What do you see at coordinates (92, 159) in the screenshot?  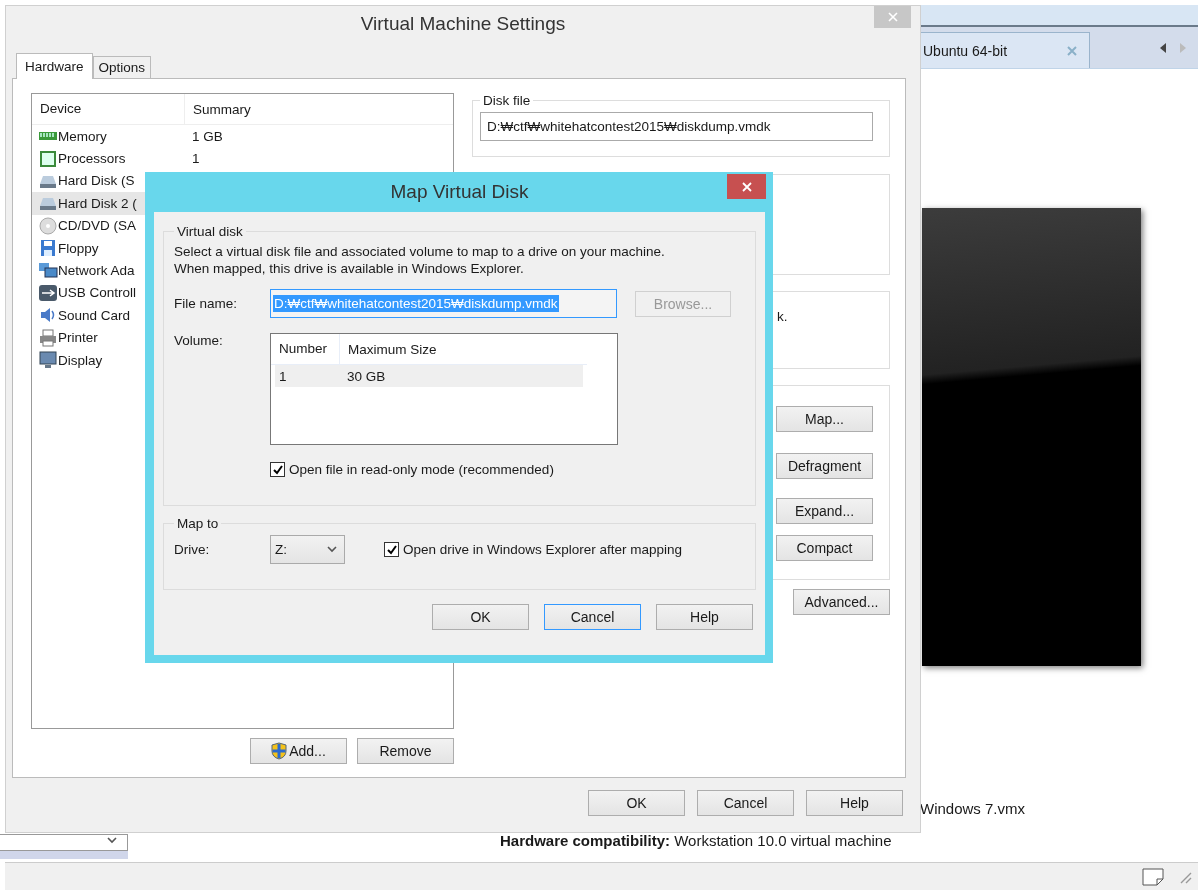 I see `device-name: Processors` at bounding box center [92, 159].